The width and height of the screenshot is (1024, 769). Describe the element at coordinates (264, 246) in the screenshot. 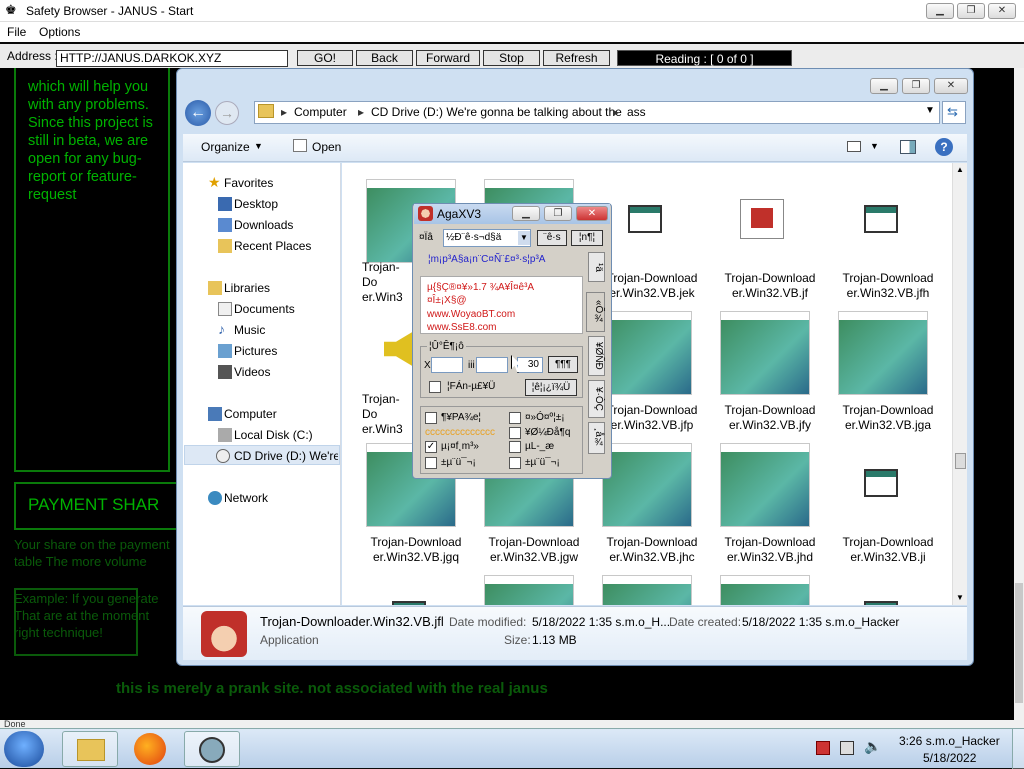

I see `sidebar-item-recent-places: Recent Places` at that location.